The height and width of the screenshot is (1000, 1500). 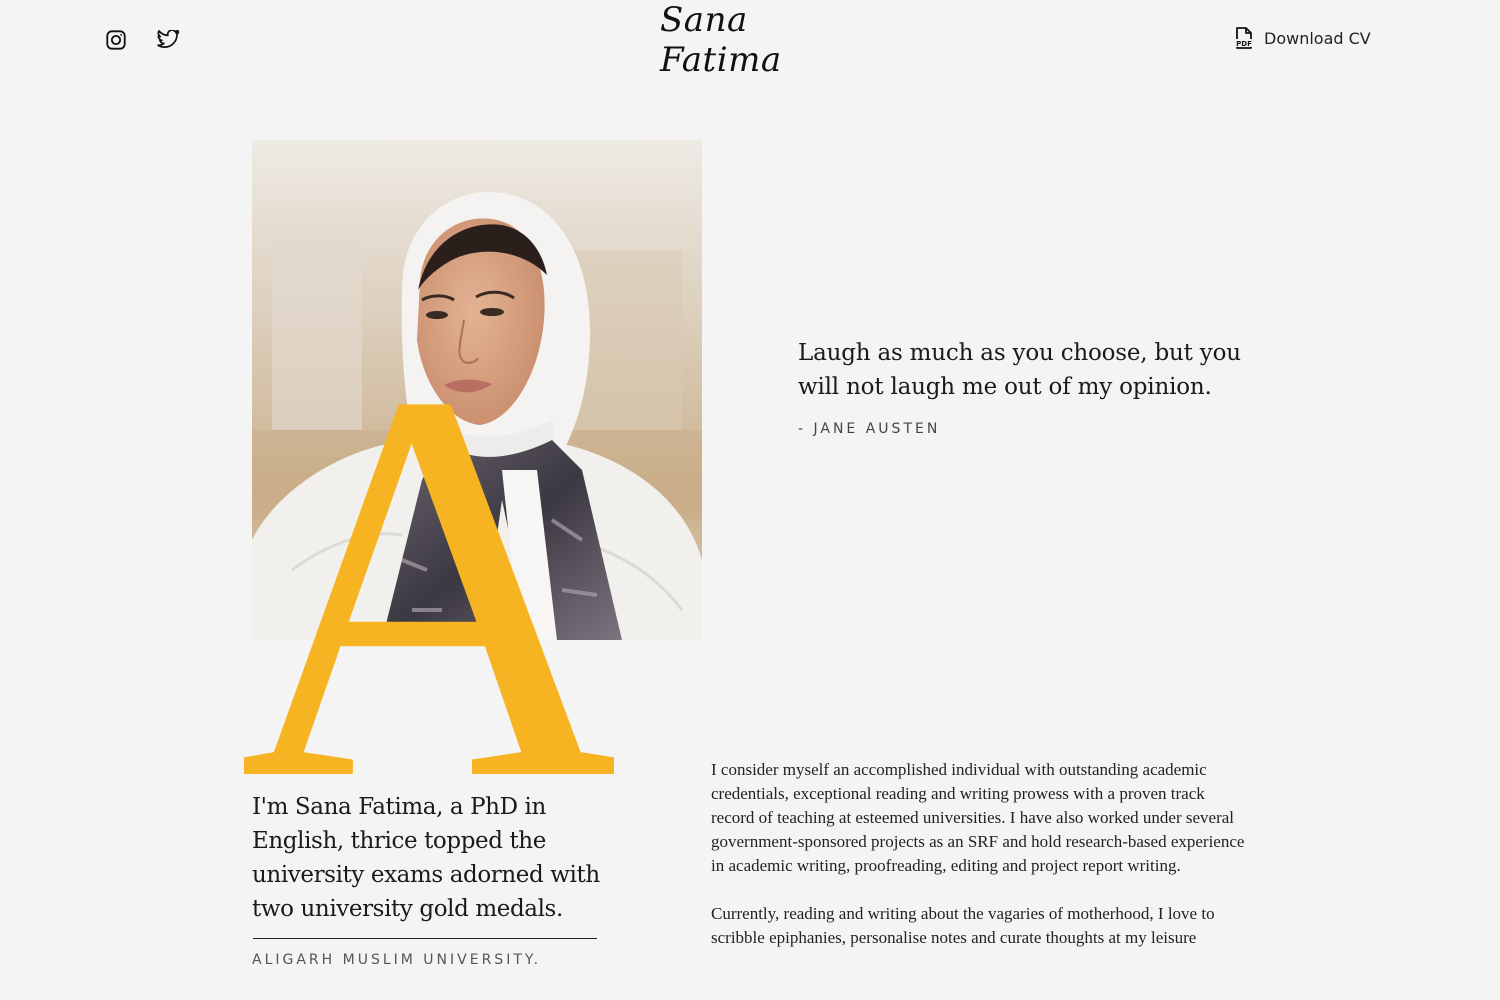 I want to click on university-name: ALIGARH MUSLIM UNIVERSITY., so click(x=397, y=960).